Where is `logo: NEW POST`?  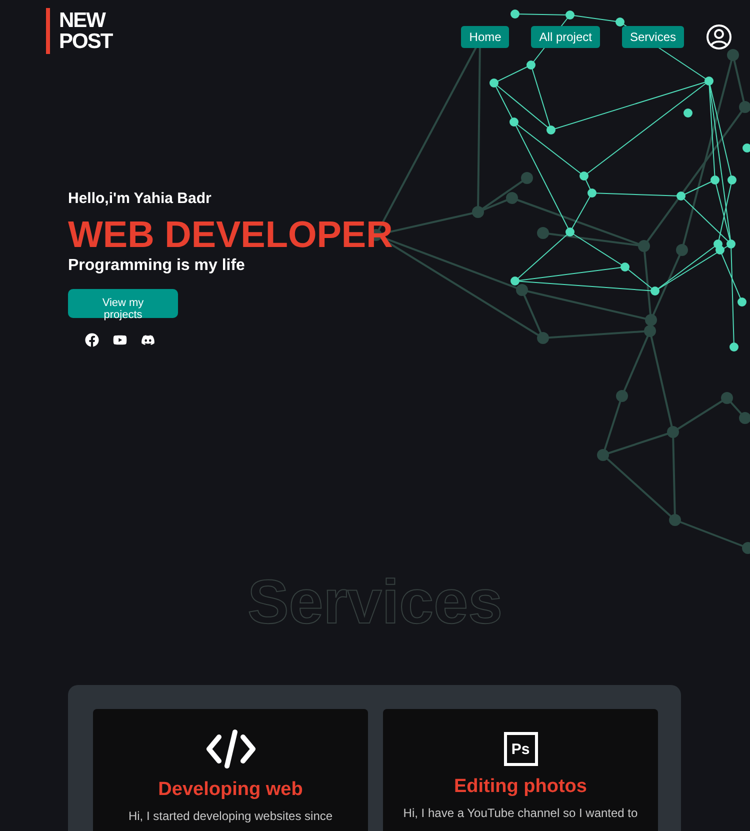
logo: NEW POST is located at coordinates (79, 31).